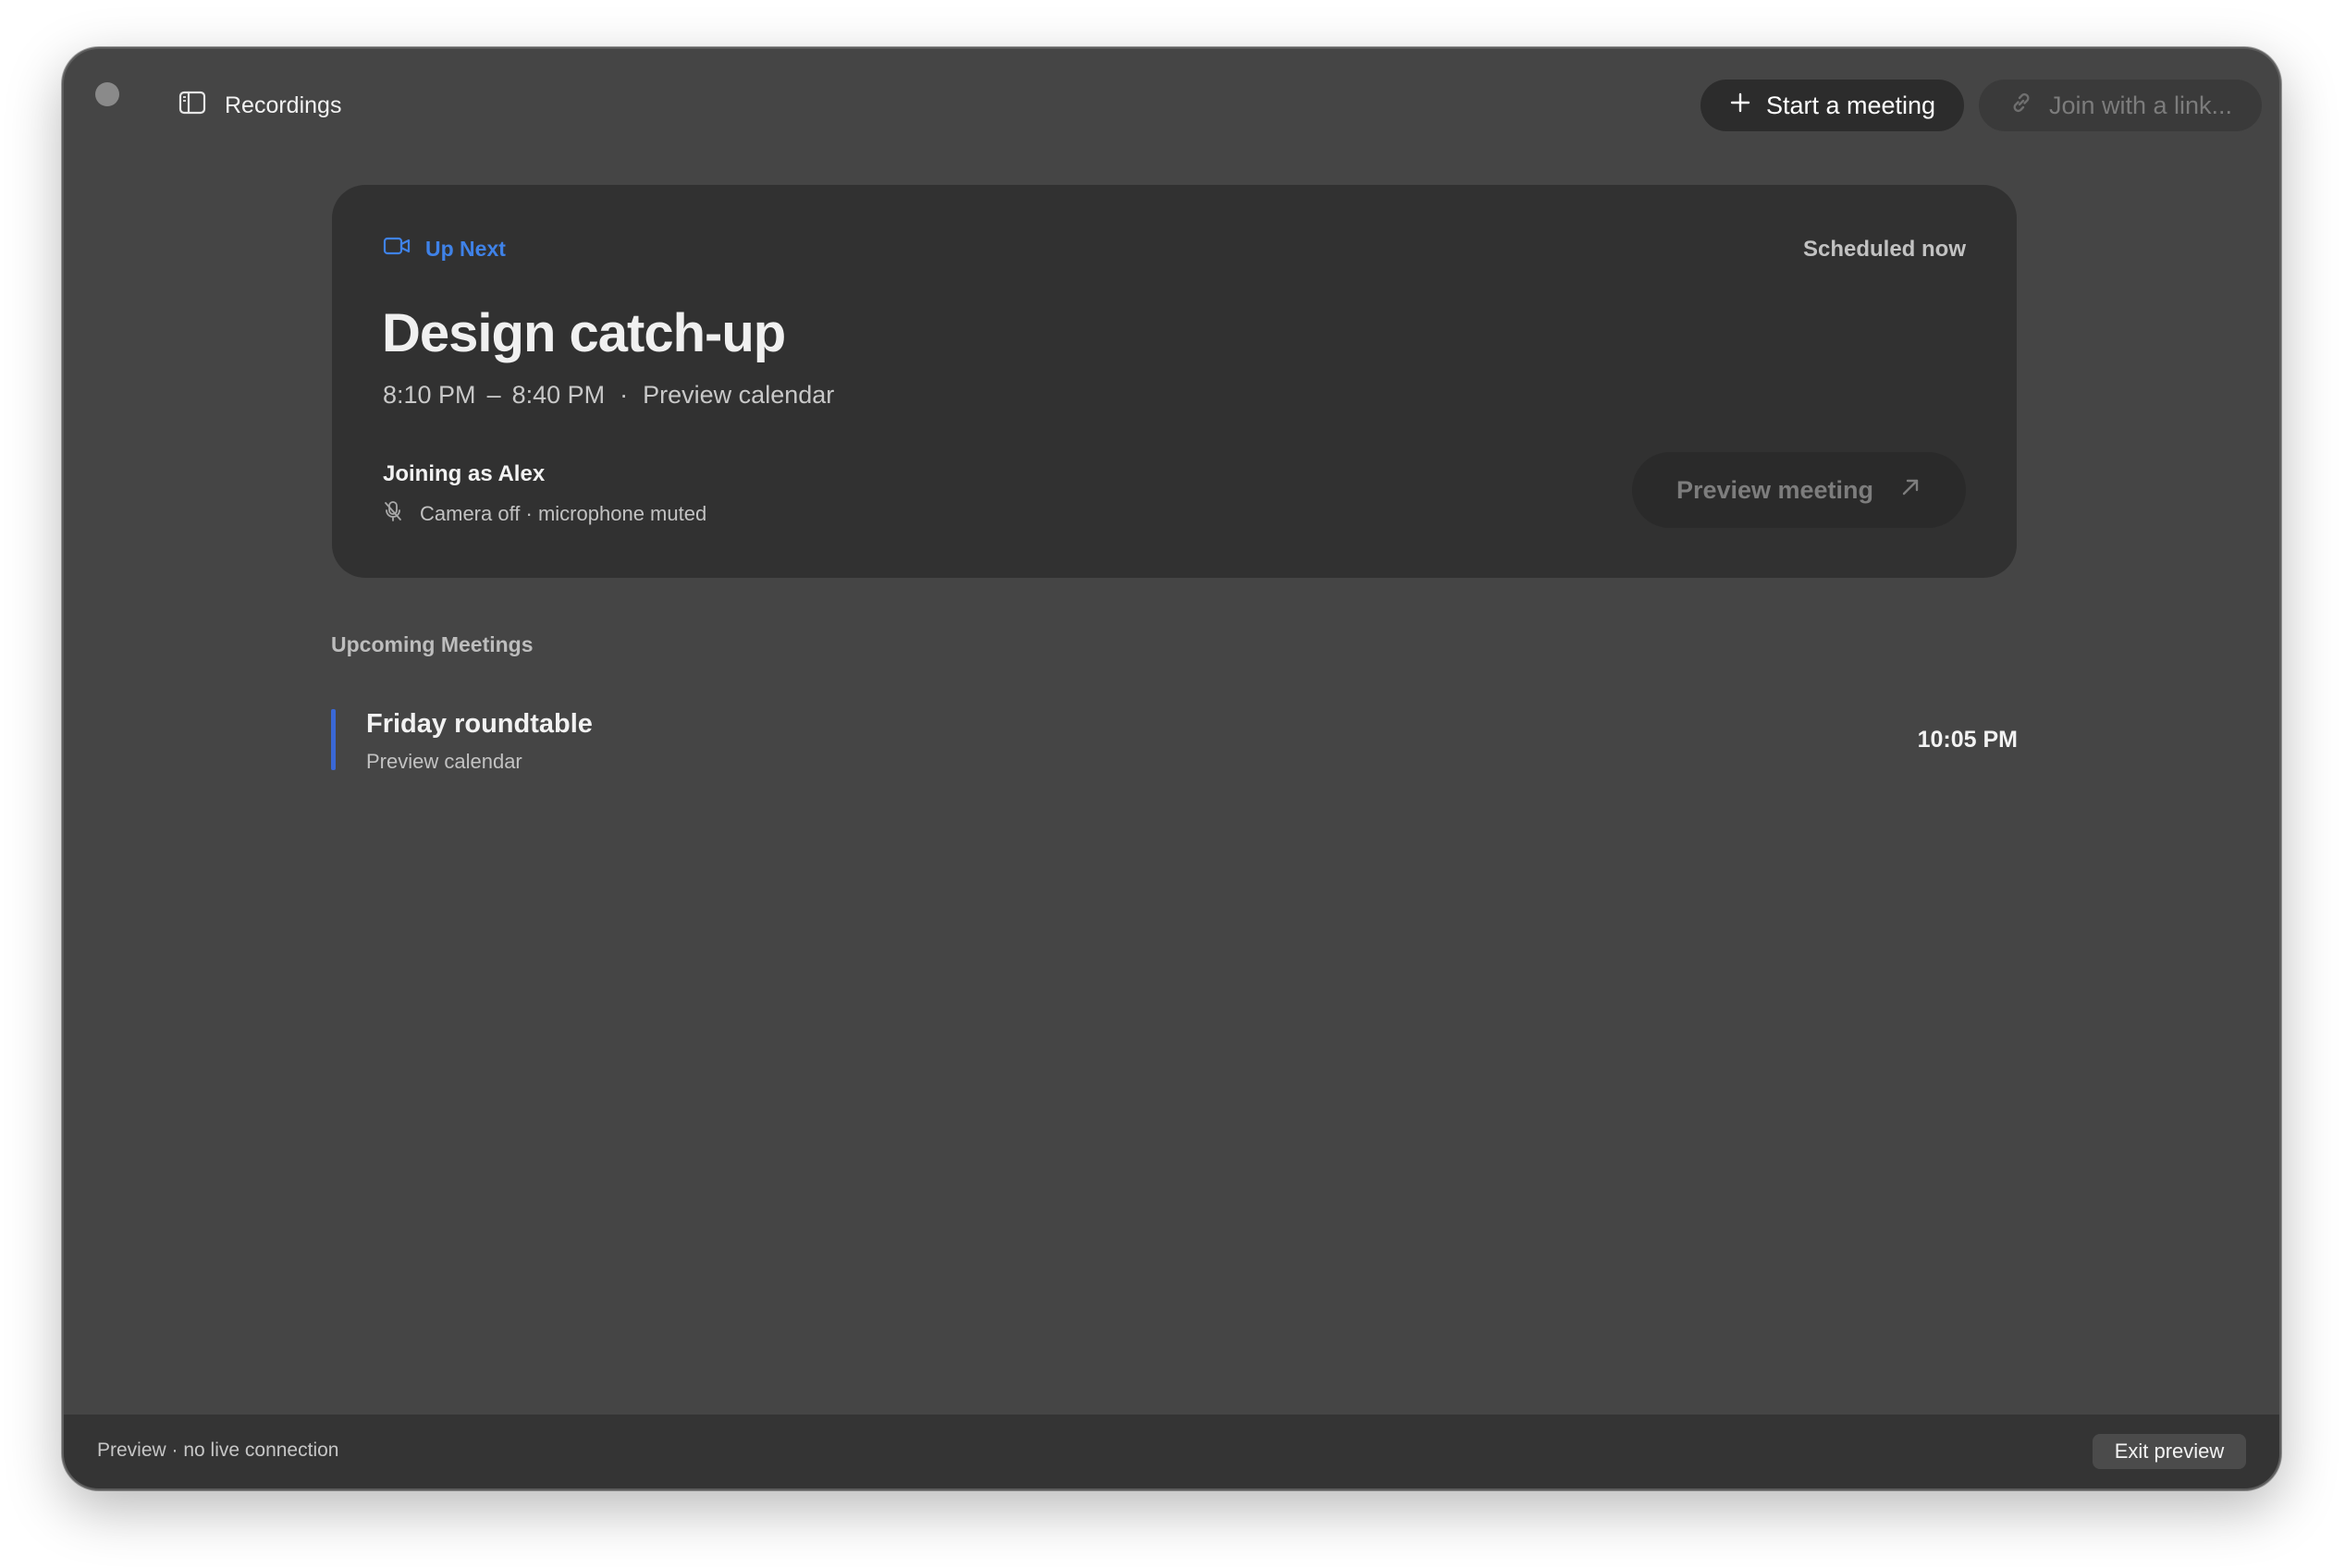  Describe the element at coordinates (2021, 106) in the screenshot. I see `link-icon` at that location.